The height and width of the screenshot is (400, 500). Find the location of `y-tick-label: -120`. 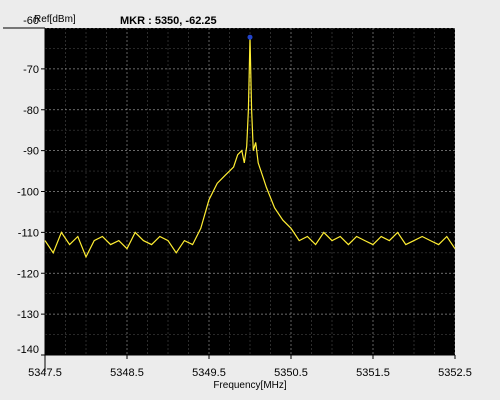

y-tick-label: -120 is located at coordinates (28, 274).